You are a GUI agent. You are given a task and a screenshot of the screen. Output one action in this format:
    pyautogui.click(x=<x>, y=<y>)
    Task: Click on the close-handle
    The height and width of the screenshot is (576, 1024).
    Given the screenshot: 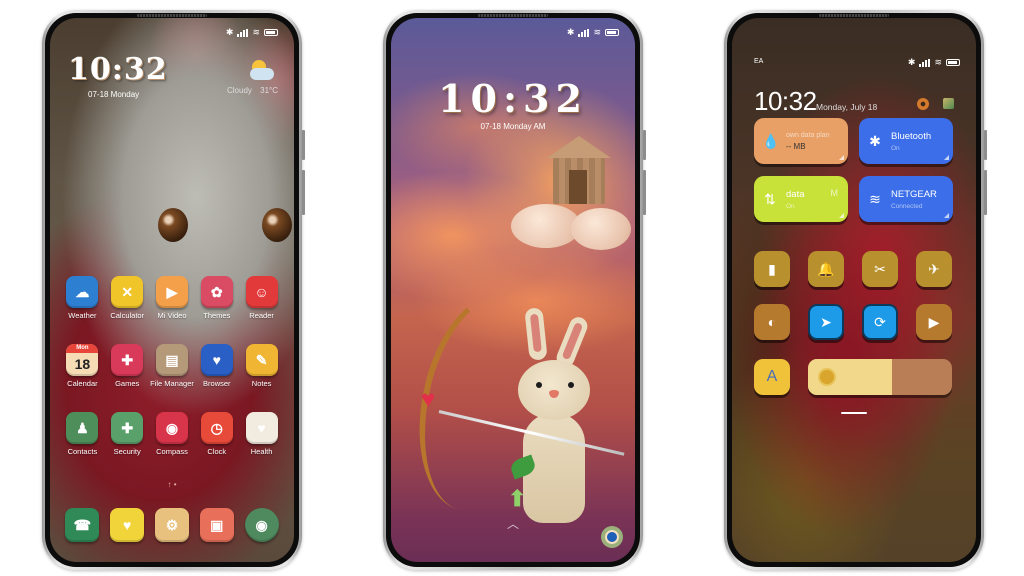 What is the action you would take?
    pyautogui.click(x=854, y=413)
    